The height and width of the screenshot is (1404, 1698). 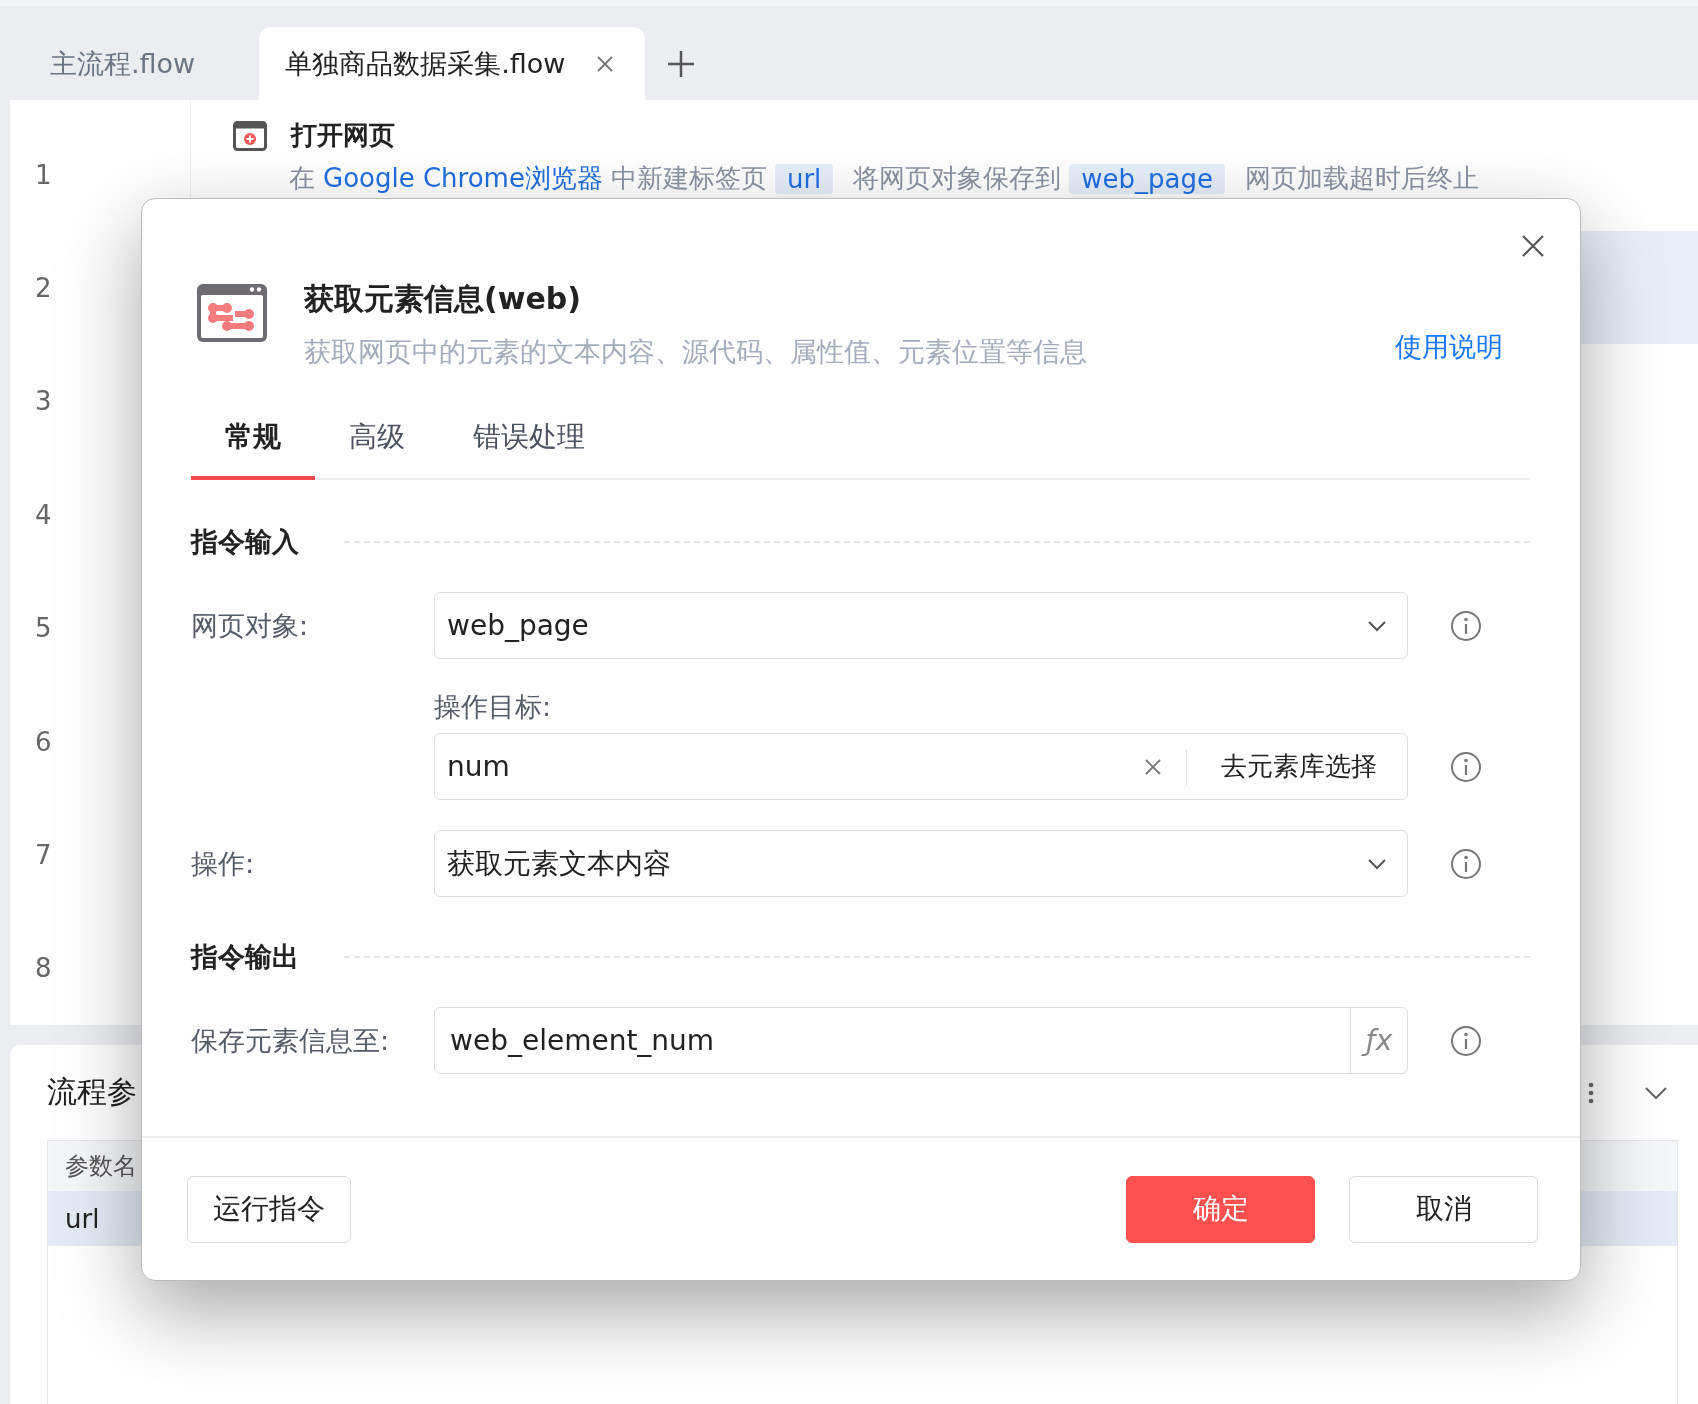 What do you see at coordinates (921, 766) in the screenshot?
I see `target-field: num 去元素库选择` at bounding box center [921, 766].